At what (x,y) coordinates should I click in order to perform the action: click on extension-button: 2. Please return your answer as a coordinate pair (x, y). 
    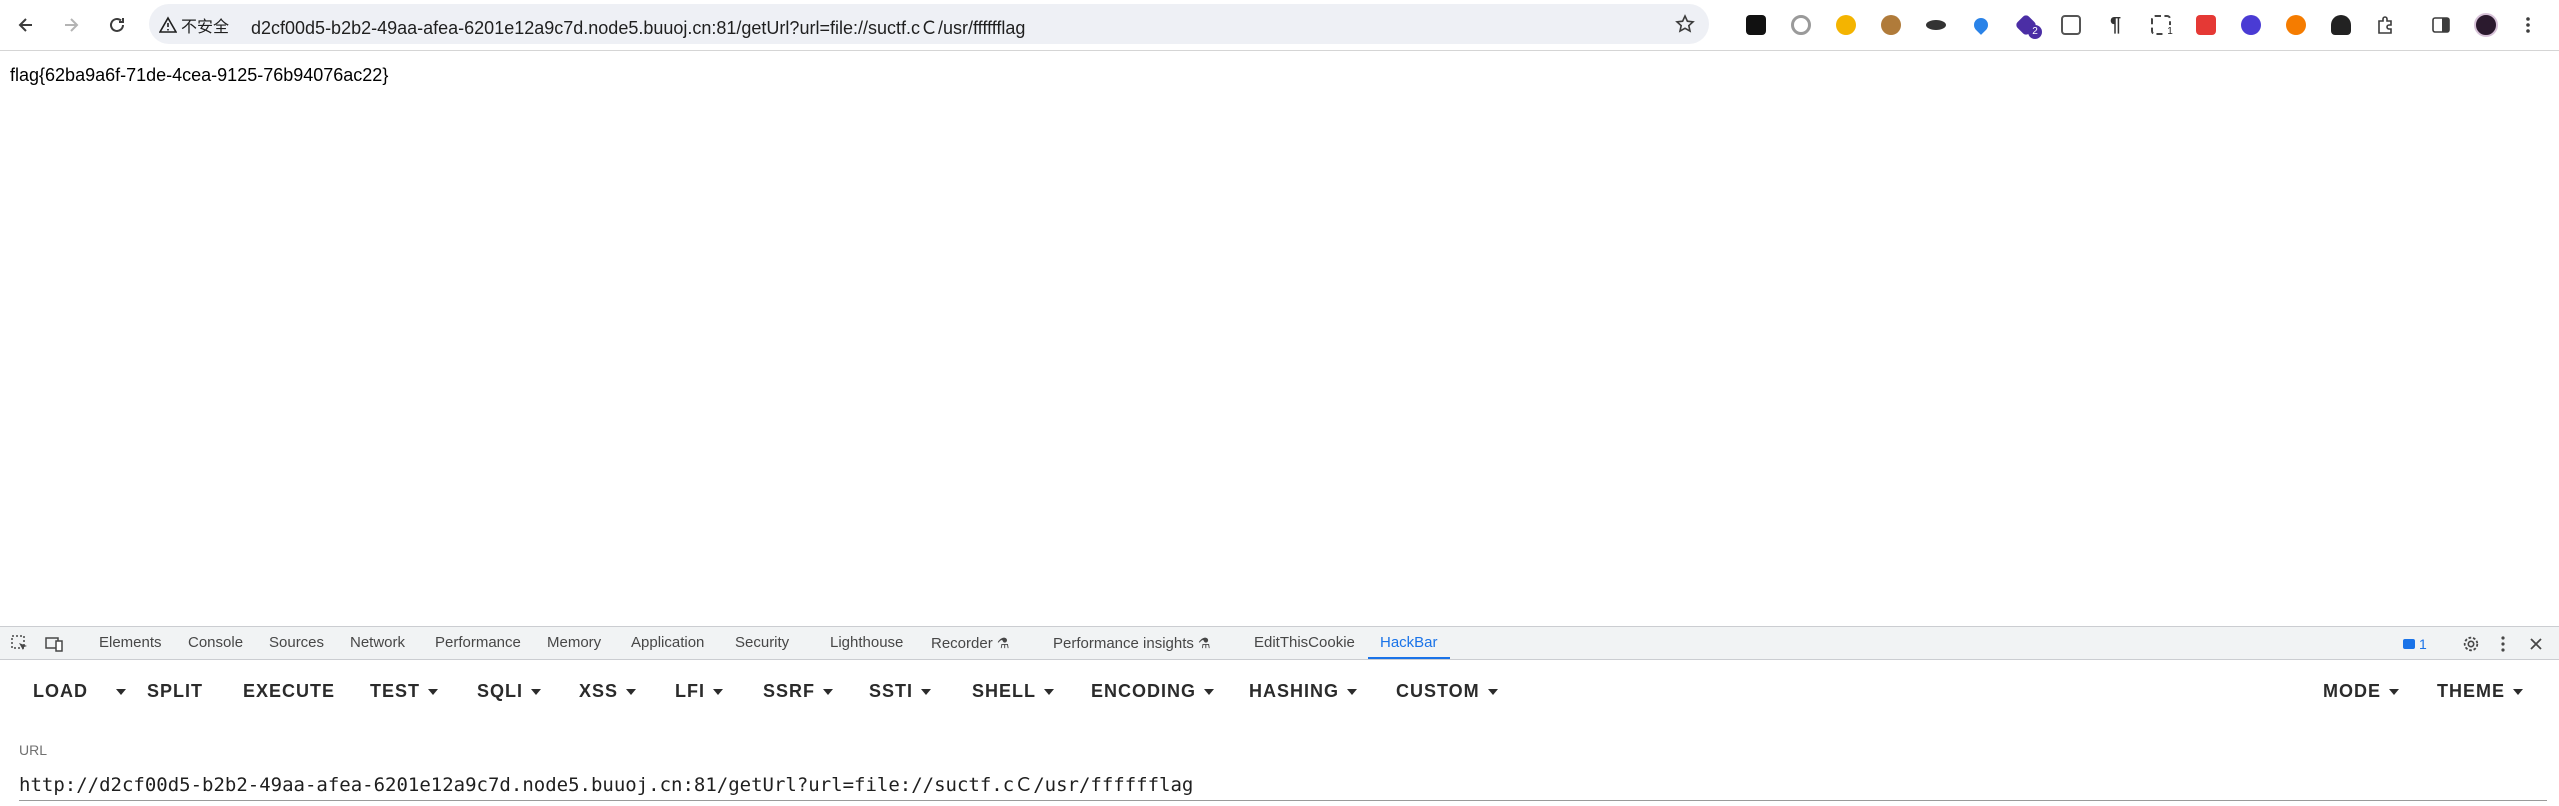
    Looking at the image, I should click on (2025, 25).